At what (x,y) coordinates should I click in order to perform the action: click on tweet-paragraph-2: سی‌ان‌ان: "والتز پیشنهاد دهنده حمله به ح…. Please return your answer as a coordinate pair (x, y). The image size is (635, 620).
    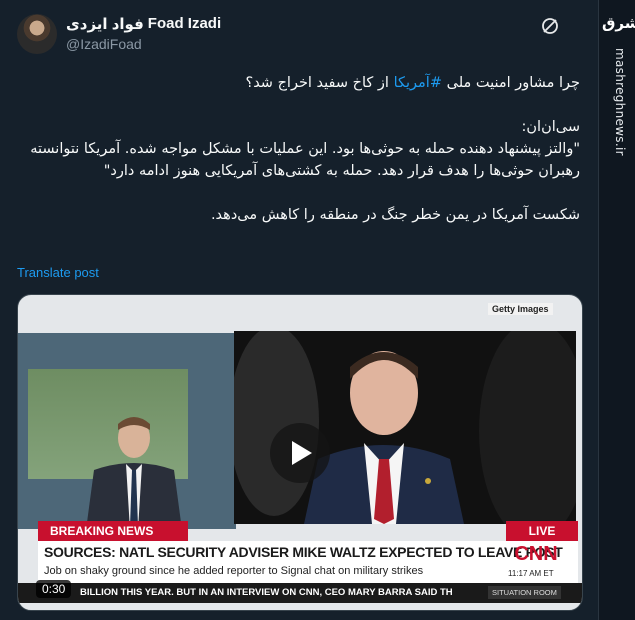
    Looking at the image, I should click on (305, 149).